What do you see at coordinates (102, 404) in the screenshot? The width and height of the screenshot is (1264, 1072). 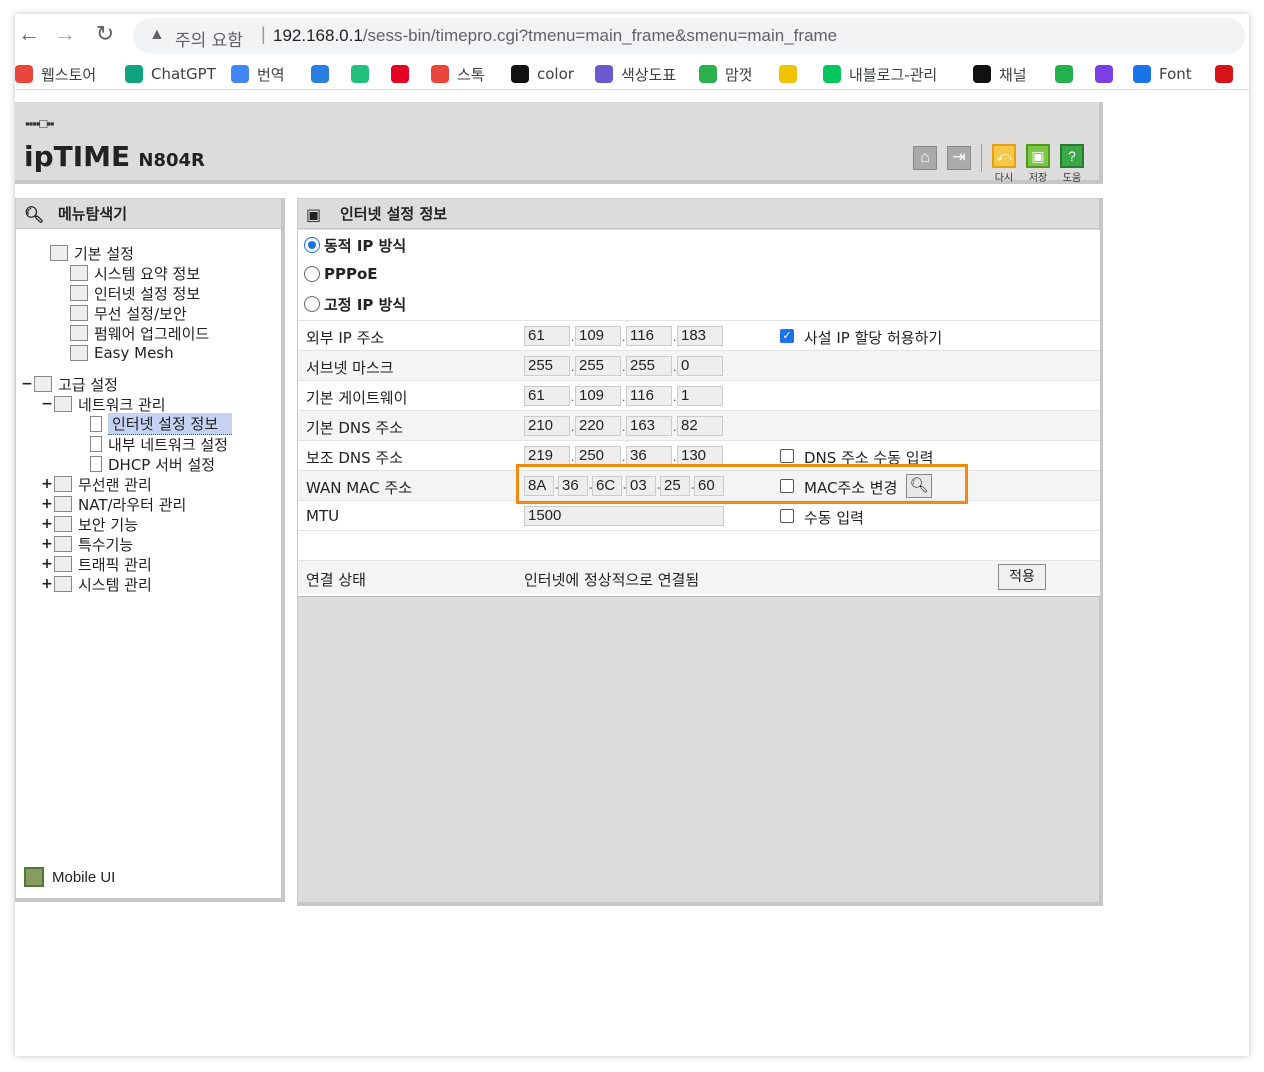 I see `tree-item-7: − 네트워크 관리` at bounding box center [102, 404].